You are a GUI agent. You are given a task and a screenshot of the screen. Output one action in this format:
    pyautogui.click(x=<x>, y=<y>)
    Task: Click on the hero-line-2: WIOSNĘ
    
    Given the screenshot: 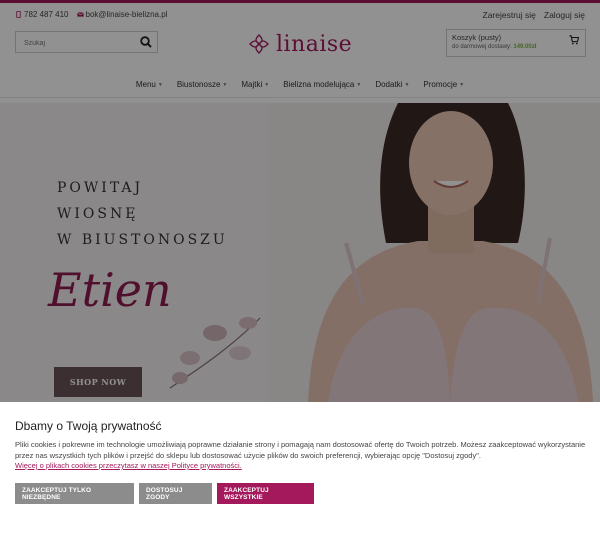 What is the action you would take?
    pyautogui.click(x=98, y=214)
    